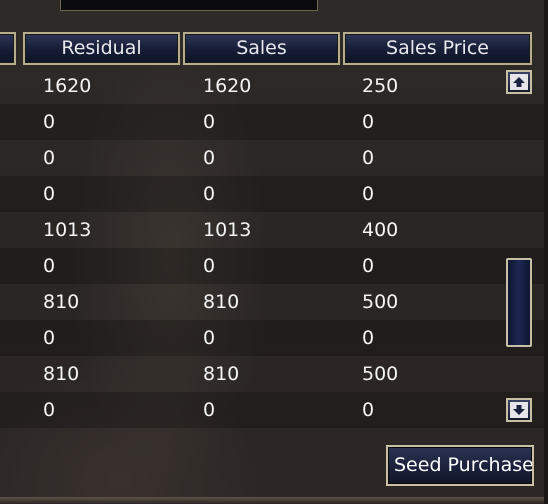 This screenshot has width=548, height=504. Describe the element at coordinates (261, 48) in the screenshot. I see `column-header-sales: Sales` at that location.